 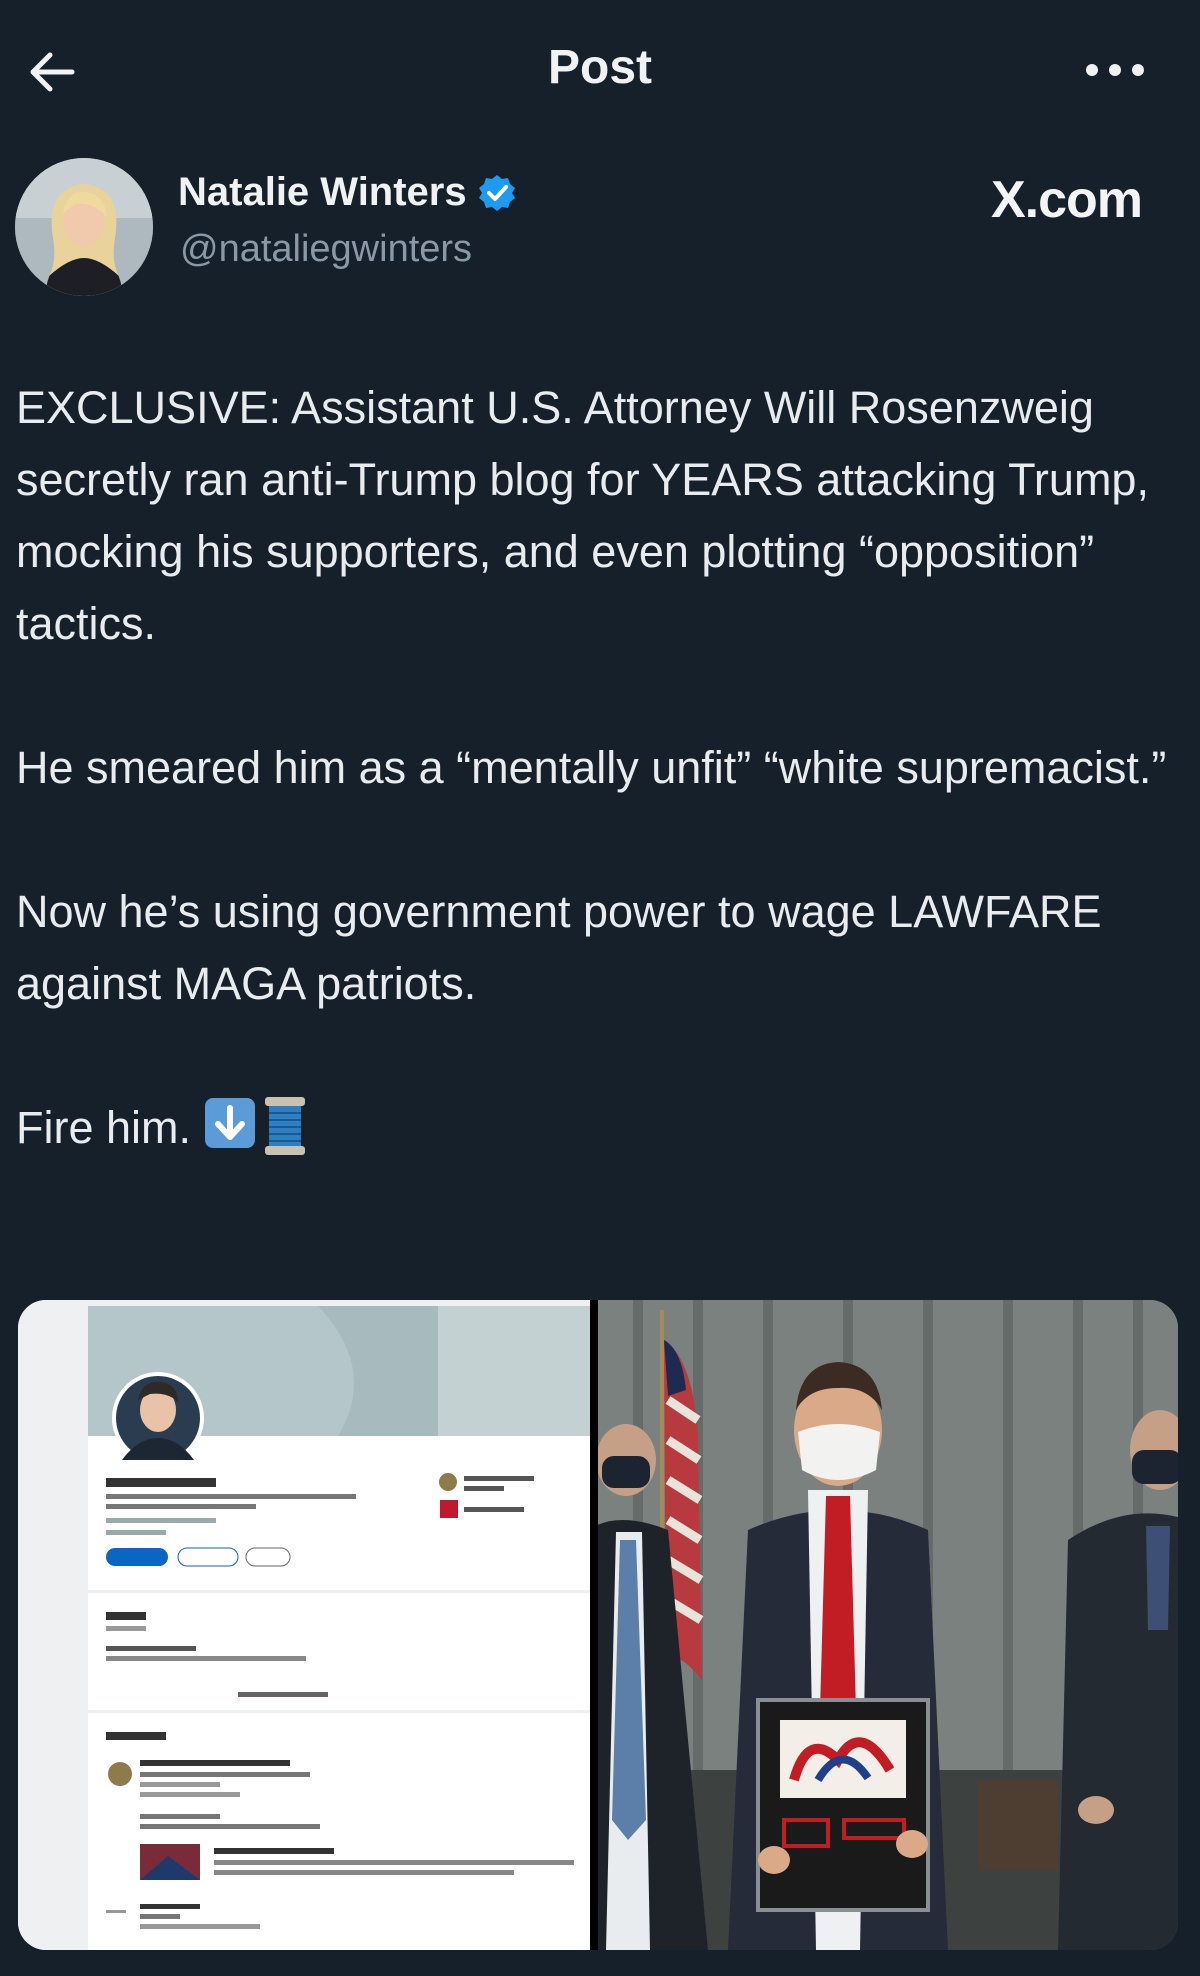 I want to click on page-title: Post, so click(x=599, y=67).